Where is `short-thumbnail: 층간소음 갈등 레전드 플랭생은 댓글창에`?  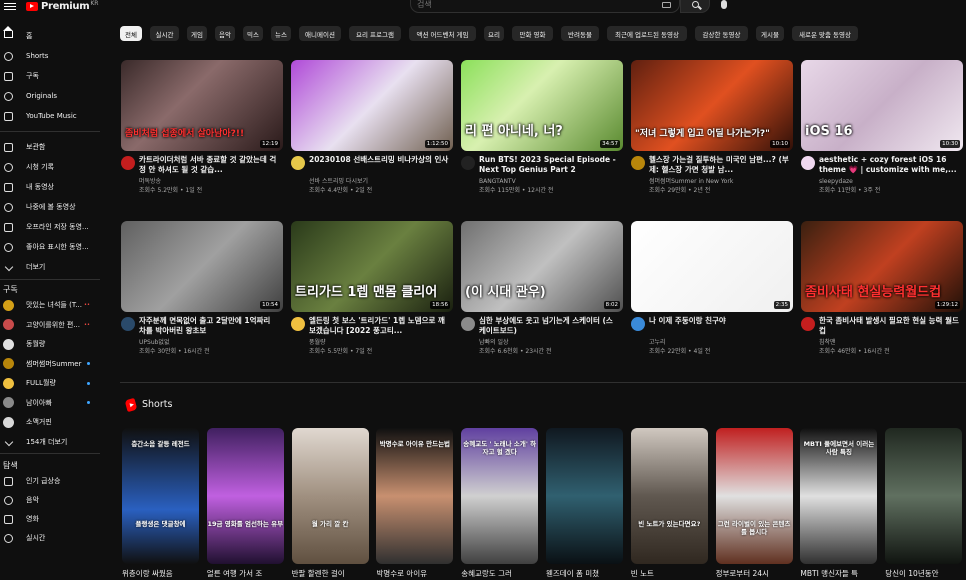
short-thumbnail: 층간소음 갈등 레전드 플랭생은 댓글창에 is located at coordinates (160, 496).